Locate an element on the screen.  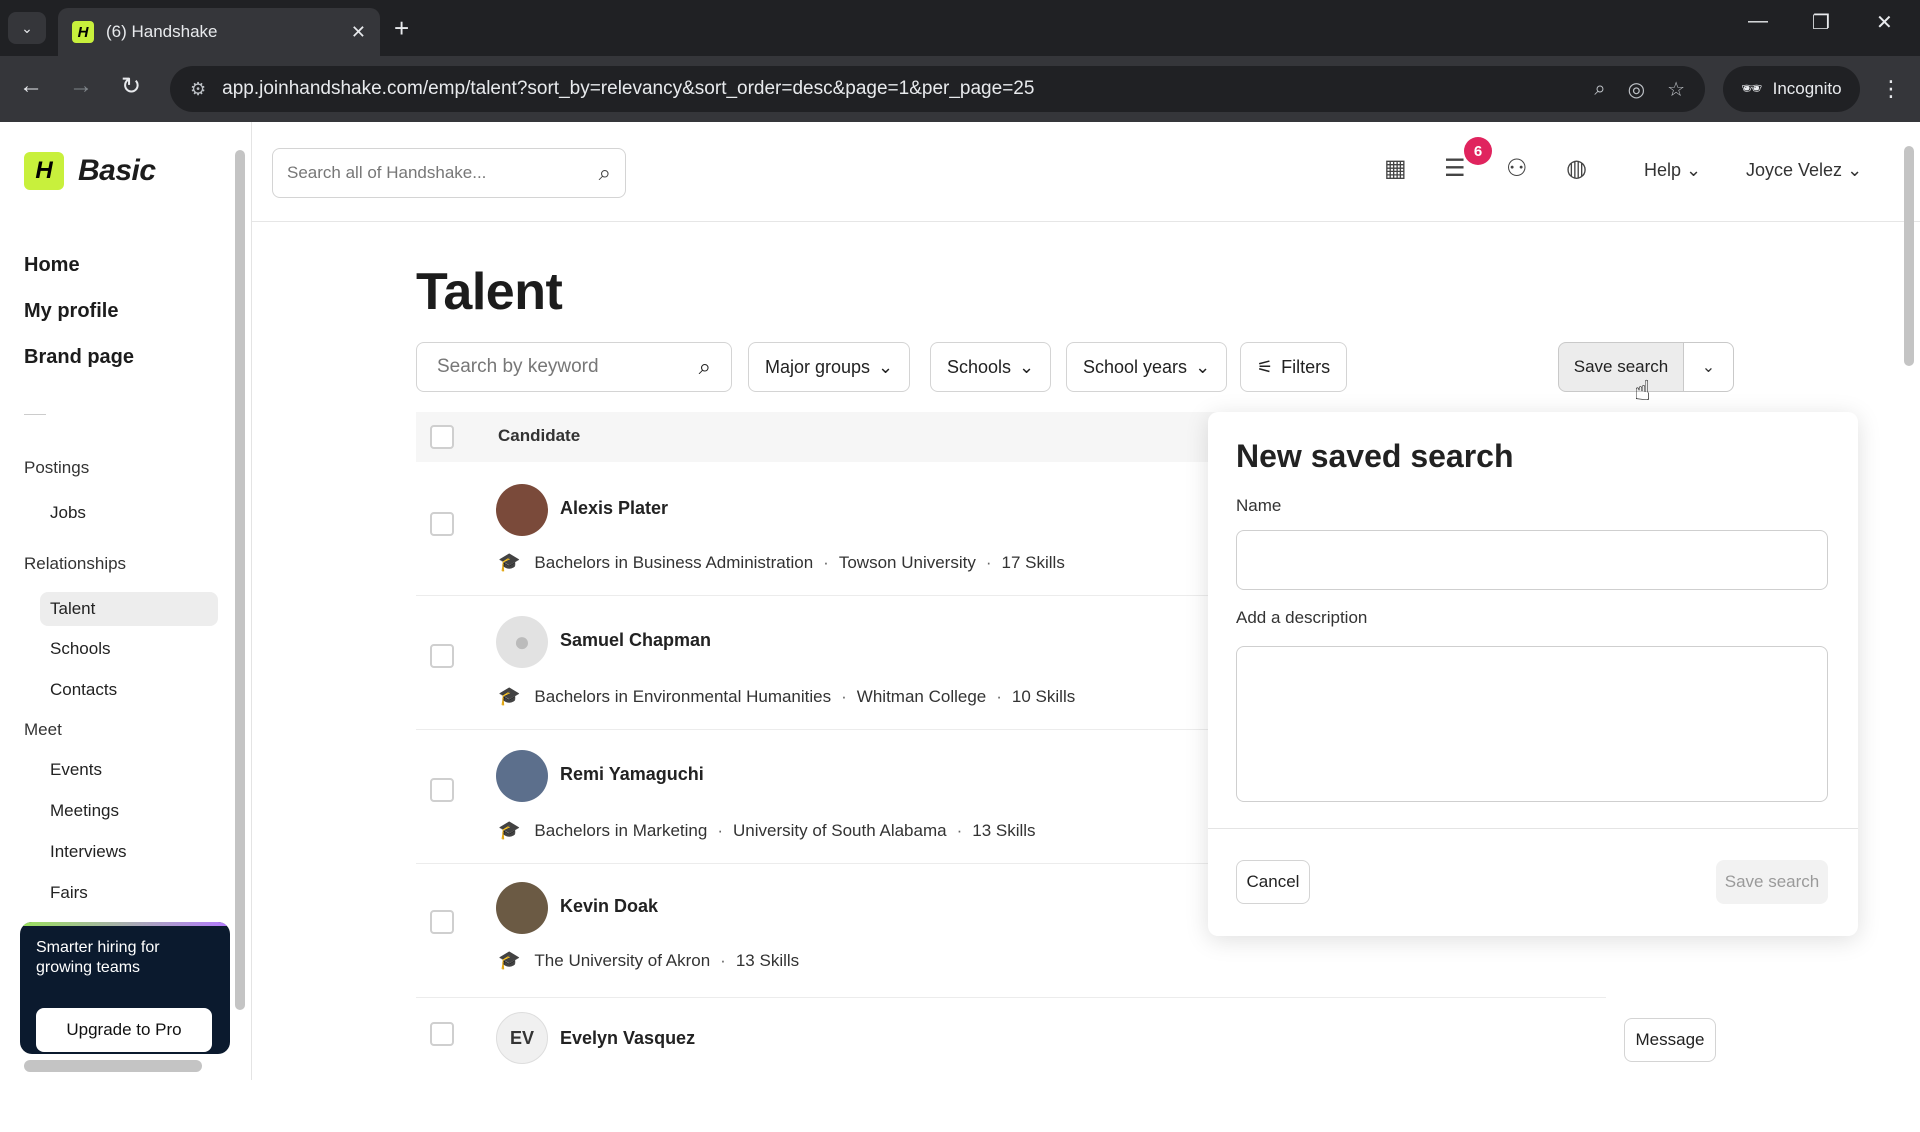
reload-icon: ↻ is located at coordinates (131, 86).